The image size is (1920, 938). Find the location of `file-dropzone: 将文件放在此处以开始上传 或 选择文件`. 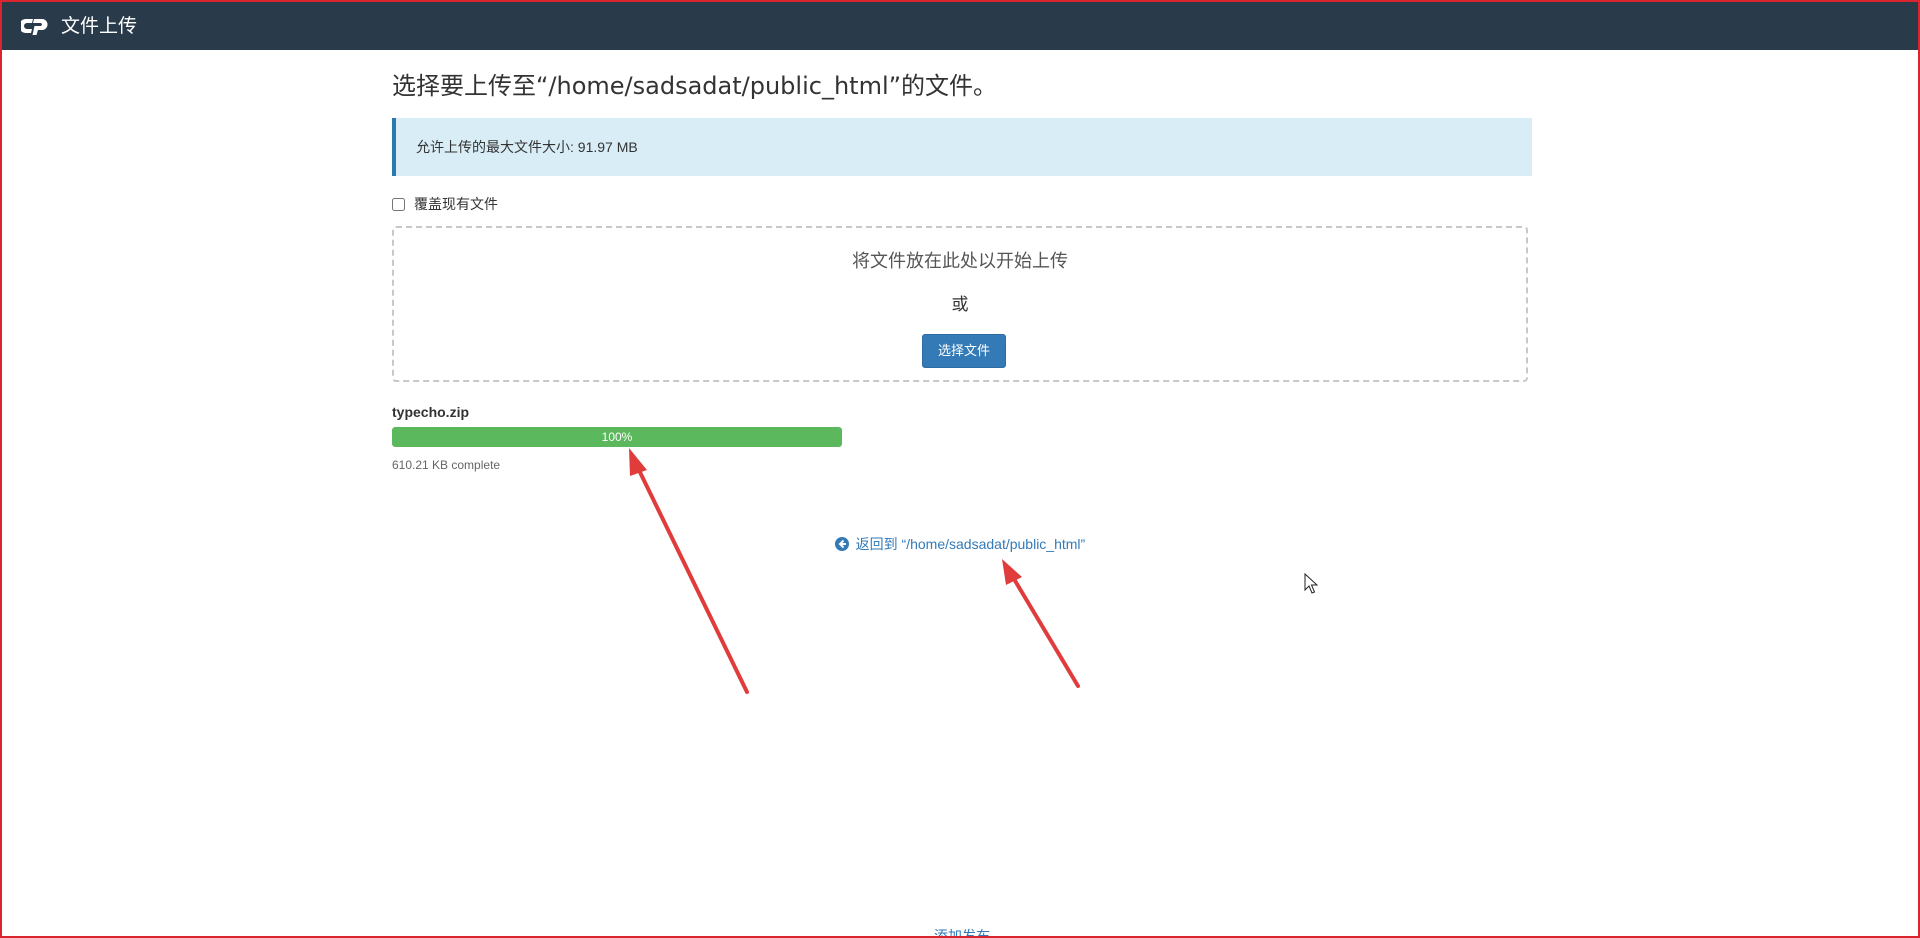

file-dropzone: 将文件放在此处以开始上传 或 选择文件 is located at coordinates (960, 304).